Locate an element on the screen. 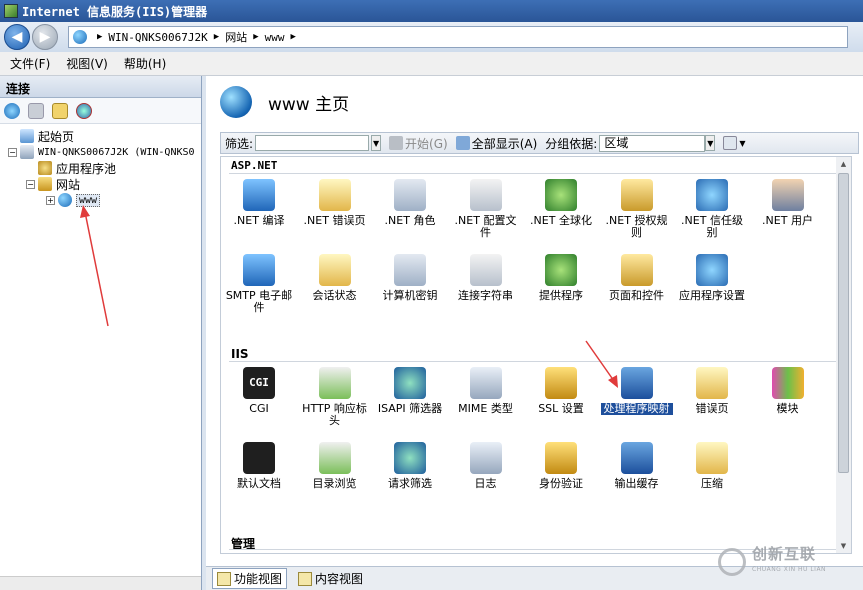 The image size is (863, 590). features-vertical-scrollbar: ▲ ▼ is located at coordinates (844, 355).